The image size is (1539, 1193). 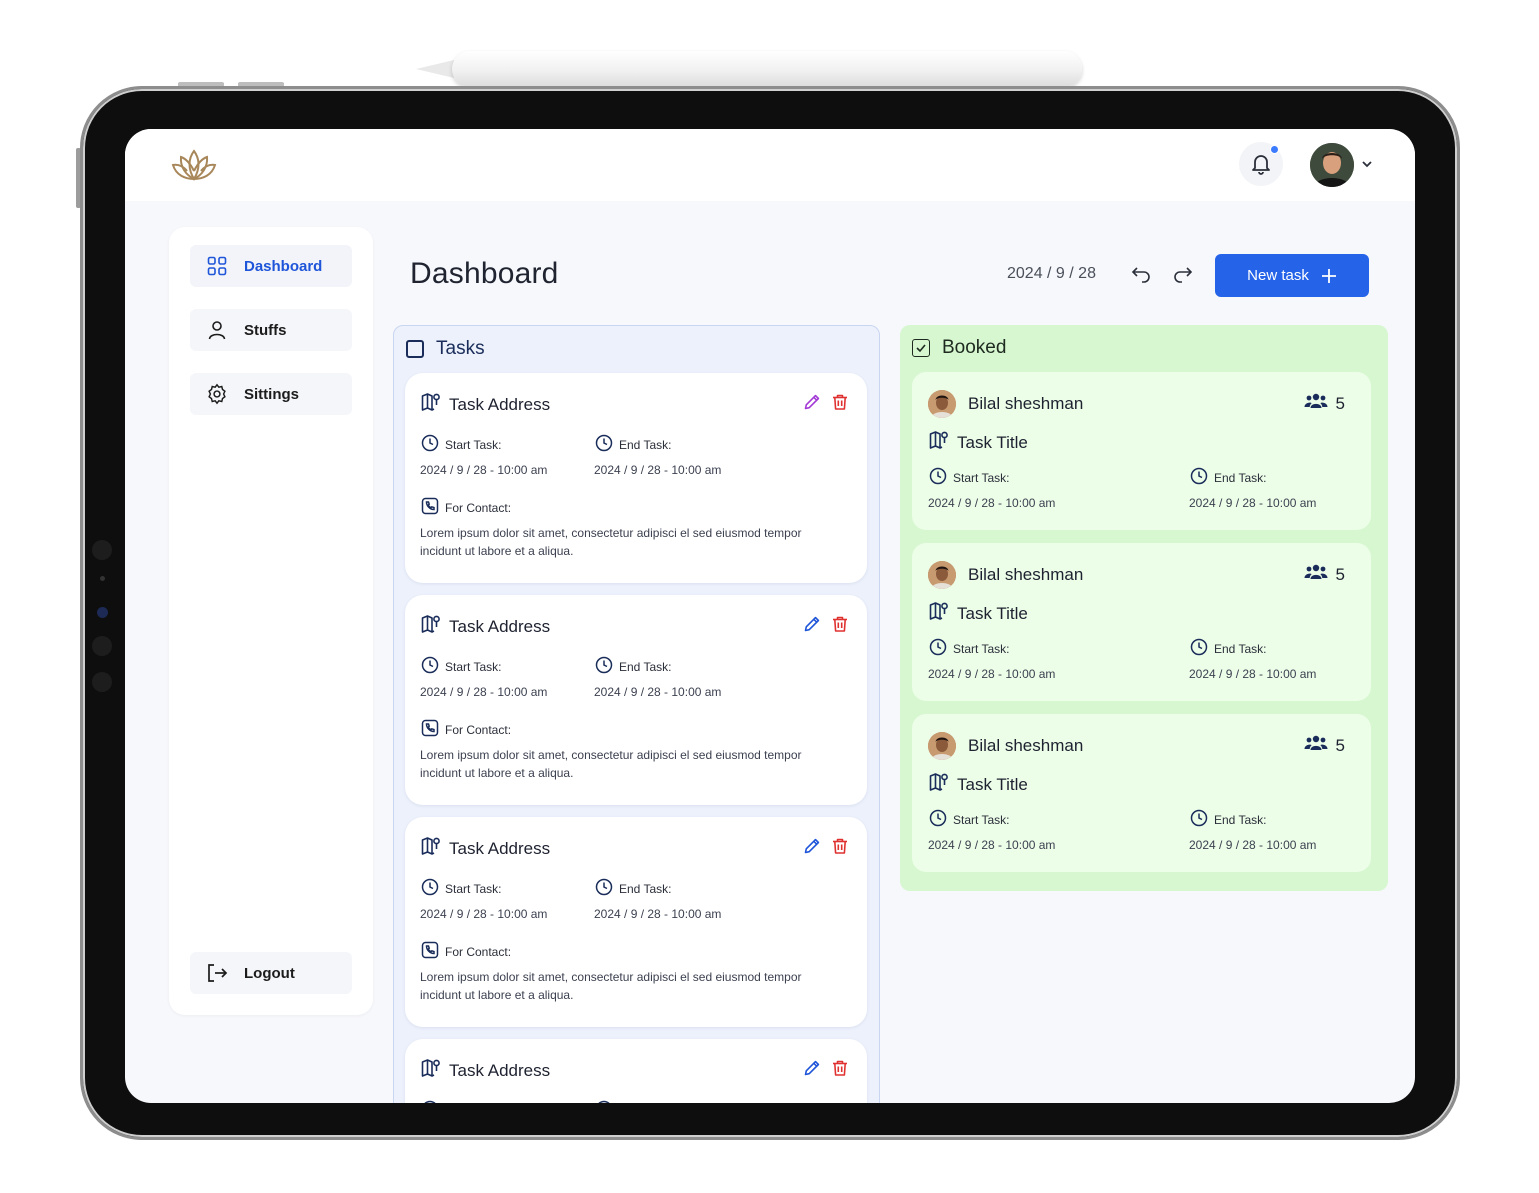 What do you see at coordinates (460, 348) in the screenshot?
I see `tasks-heading-label: Tasks` at bounding box center [460, 348].